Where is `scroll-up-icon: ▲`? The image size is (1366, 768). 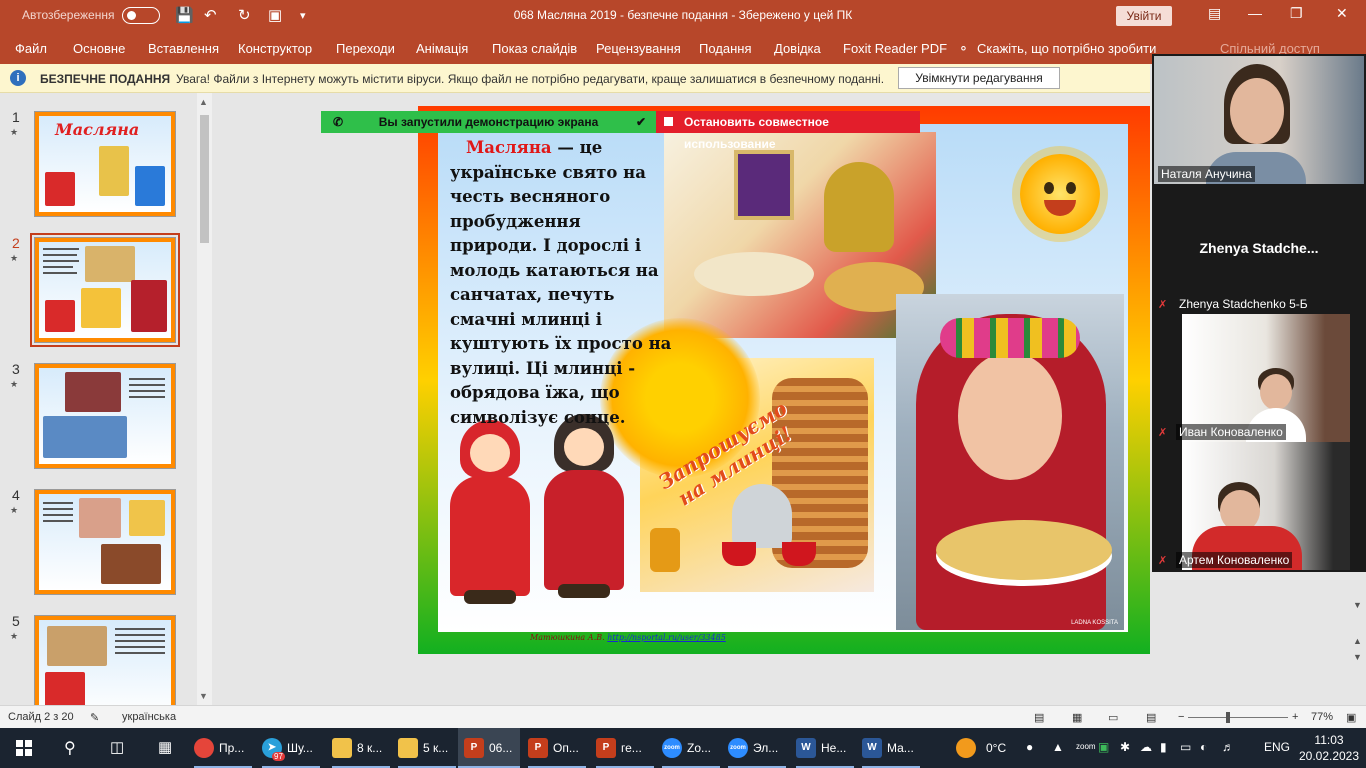
scroll-up-icon: ▲ is located at coordinates (203, 102).